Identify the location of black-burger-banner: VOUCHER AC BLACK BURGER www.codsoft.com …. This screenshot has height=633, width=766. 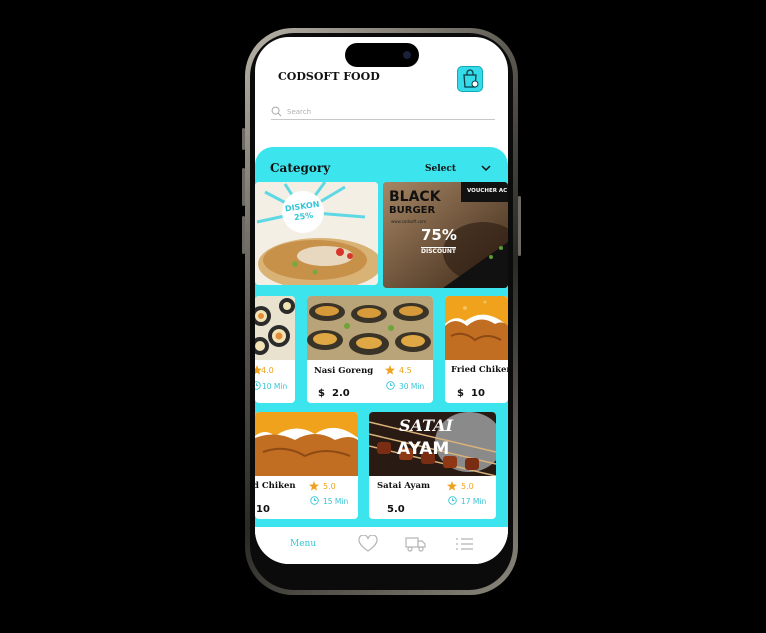
(445, 235).